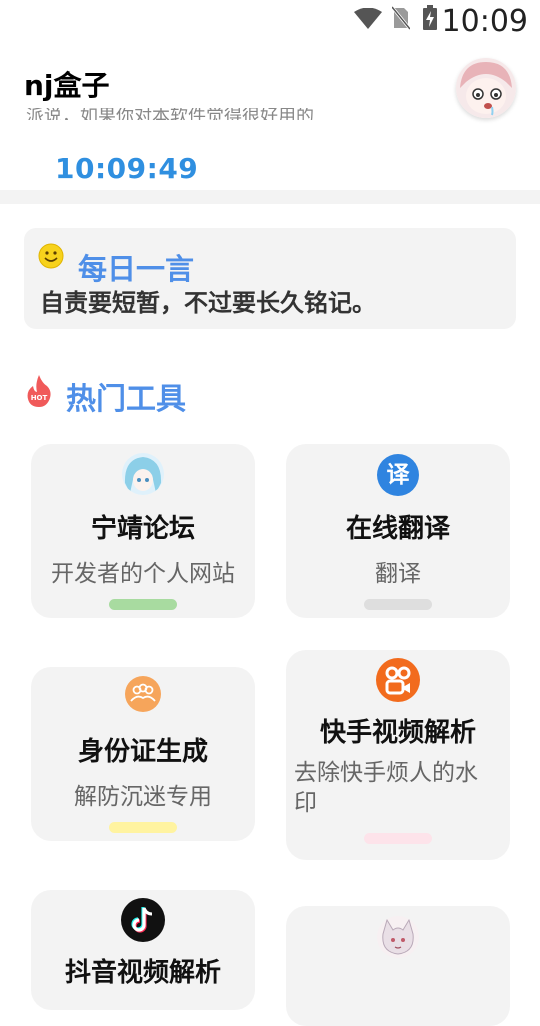  What do you see at coordinates (51, 256) in the screenshot?
I see `smile-icon` at bounding box center [51, 256].